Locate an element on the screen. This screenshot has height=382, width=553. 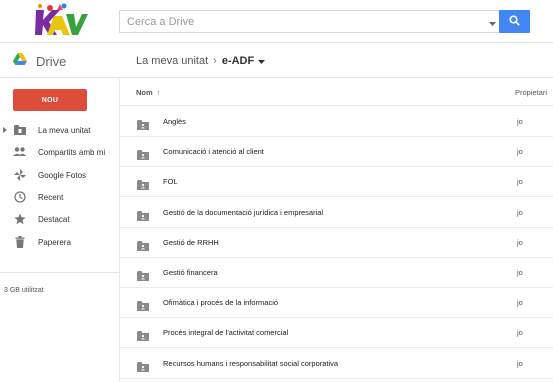
folder-icon is located at coordinates (19, 130).